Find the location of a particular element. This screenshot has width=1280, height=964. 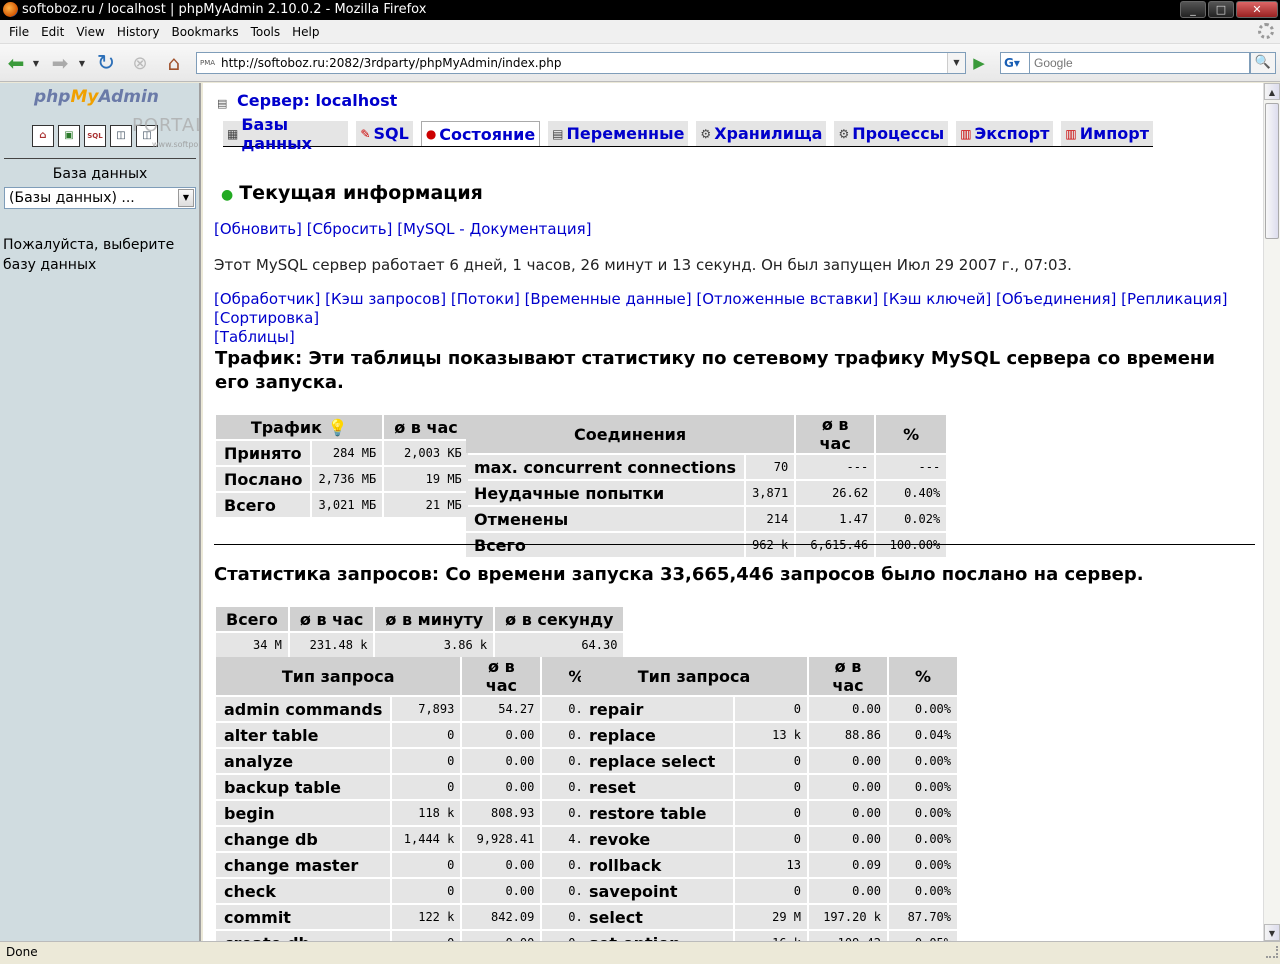

exit-icon: ▣ is located at coordinates (69, 136).